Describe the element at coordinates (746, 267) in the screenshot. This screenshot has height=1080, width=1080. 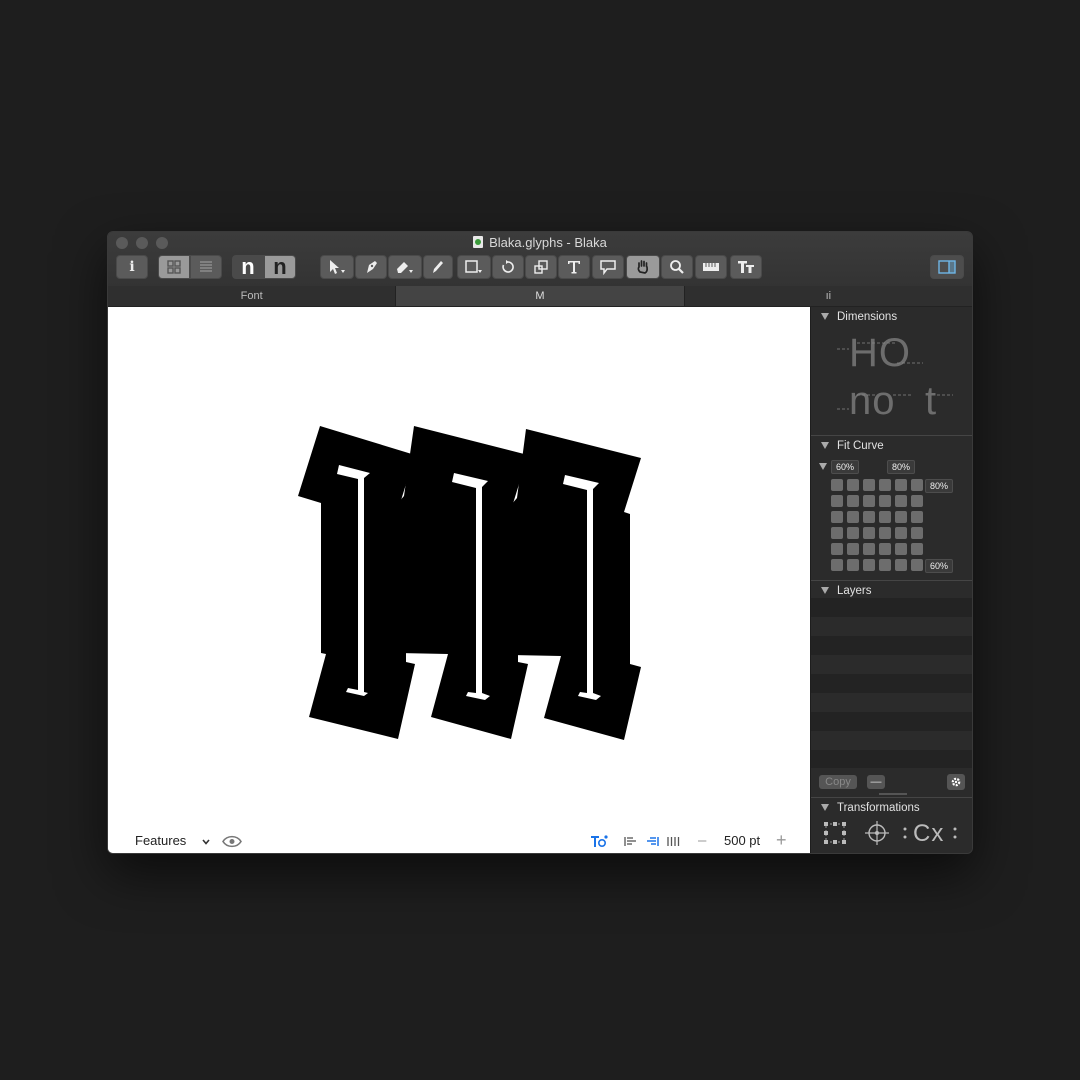
I see `type-tool-button` at that location.